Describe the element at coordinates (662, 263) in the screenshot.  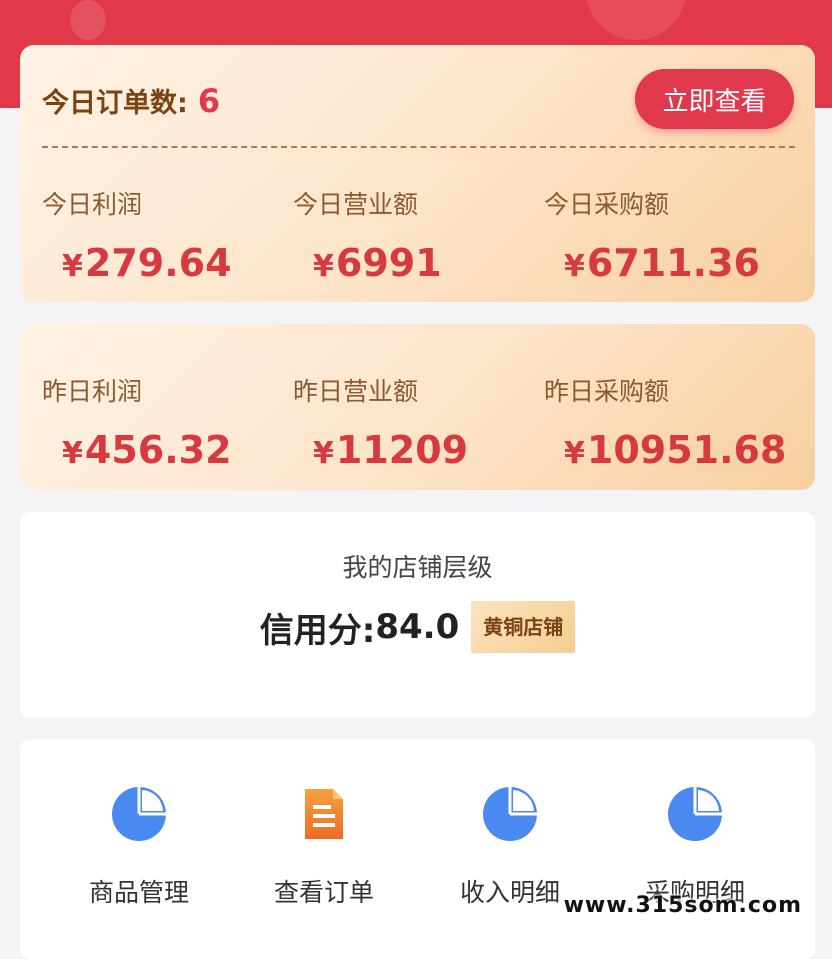
I see `stat-value: ¥6711.36` at that location.